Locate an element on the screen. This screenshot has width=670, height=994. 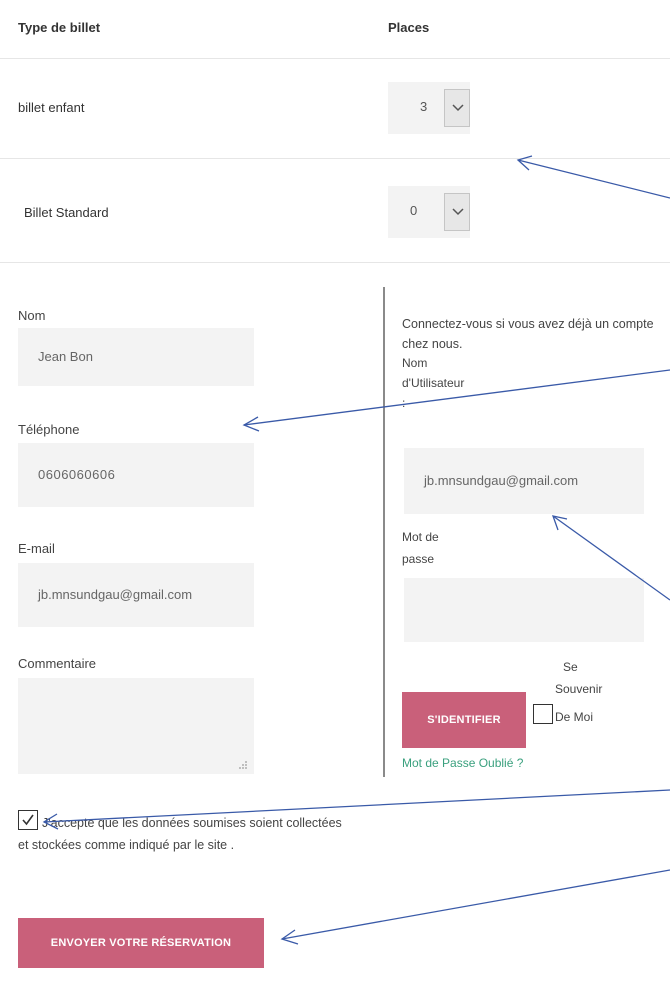
username-label-line1: Nom is located at coordinates (415, 363).